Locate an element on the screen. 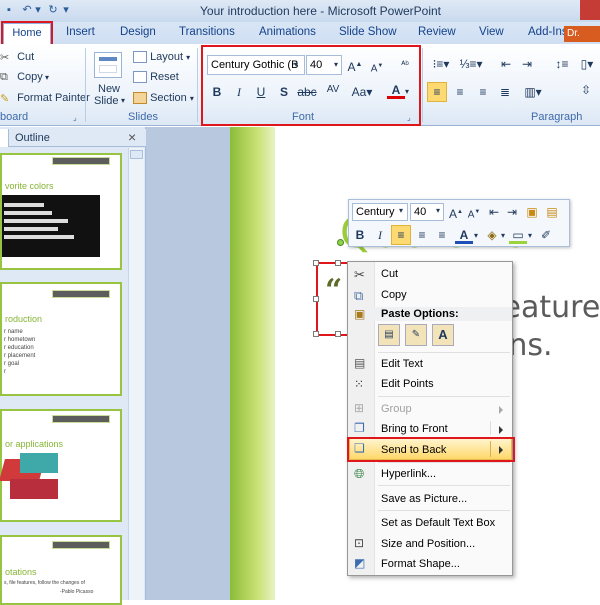 This screenshot has height=605, width=600. text-direction-icon: ▯▾ is located at coordinates (587, 64).